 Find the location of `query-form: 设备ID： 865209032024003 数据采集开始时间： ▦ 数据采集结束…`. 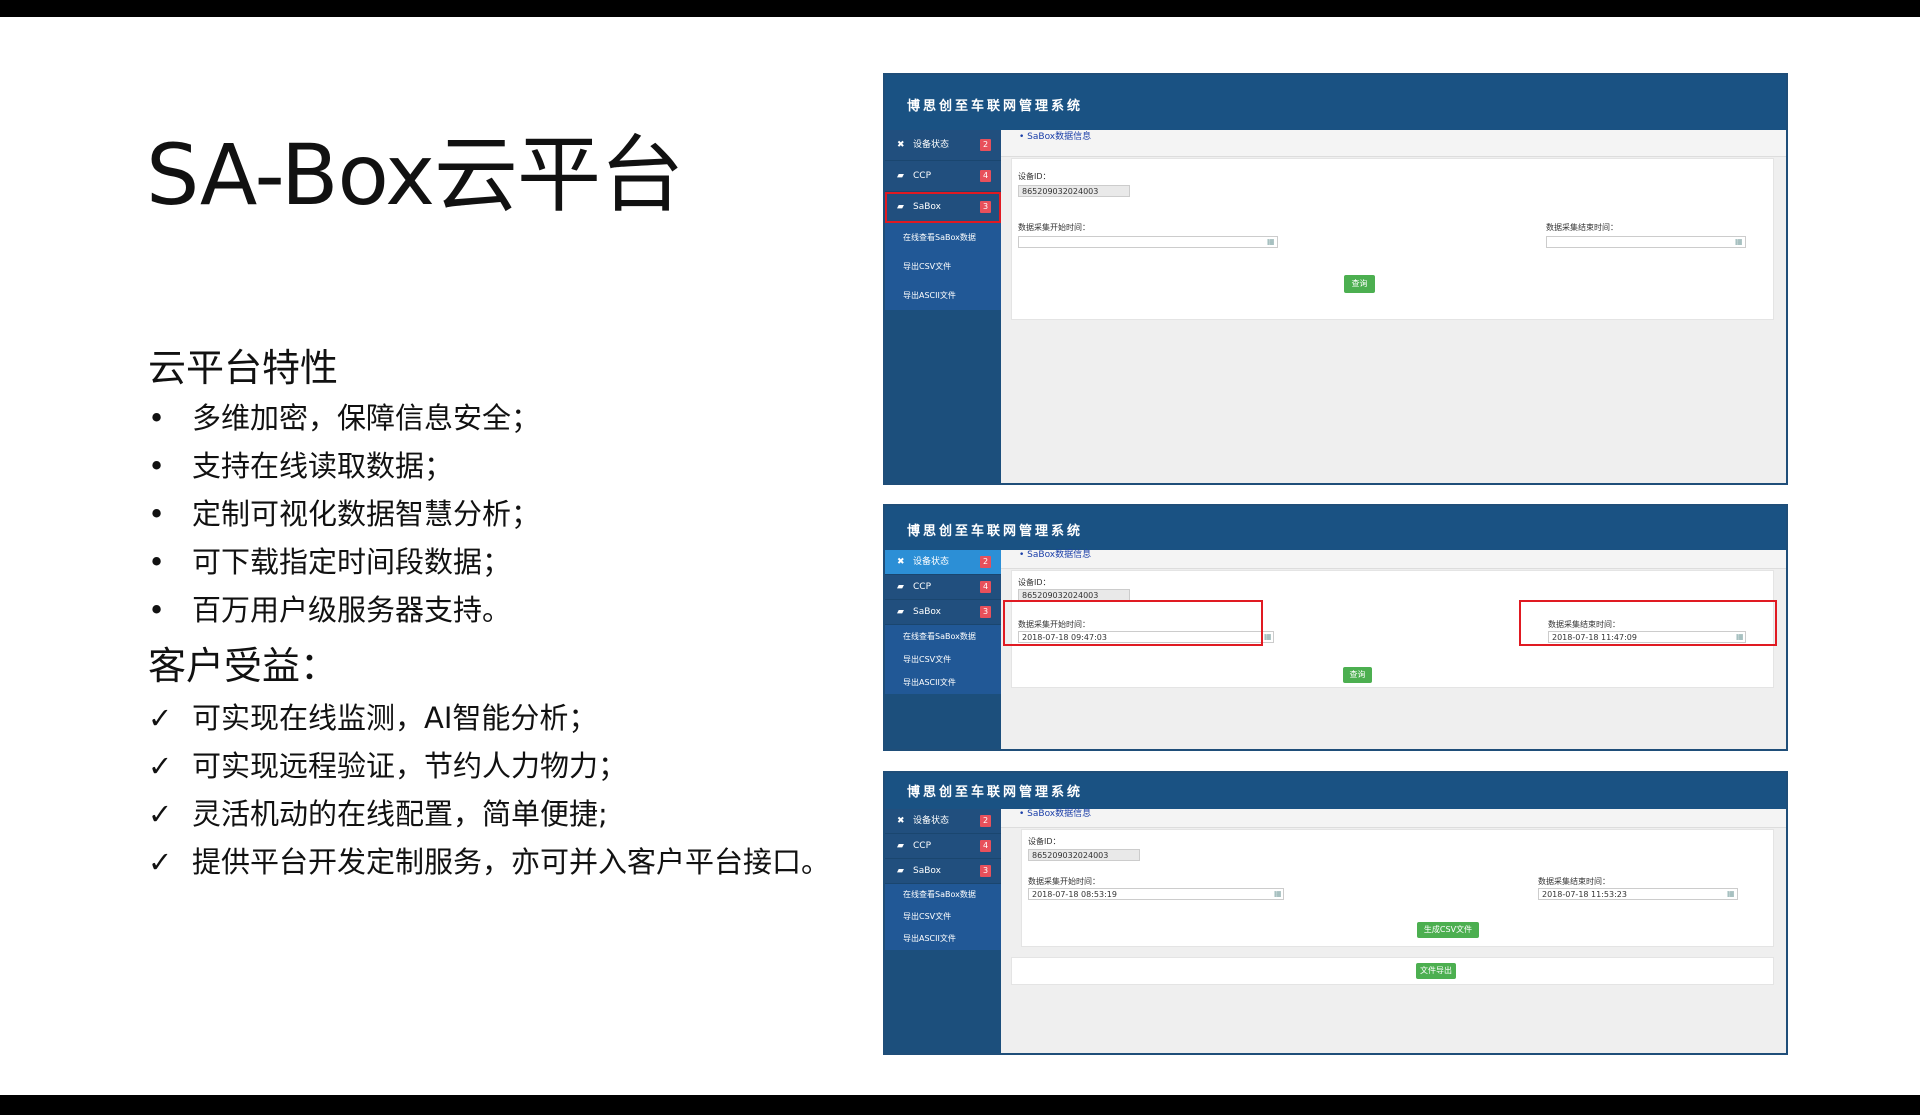

query-form: 设备ID： 865209032024003 数据采集开始时间： ▦ 数据采集结束… is located at coordinates (1392, 239).